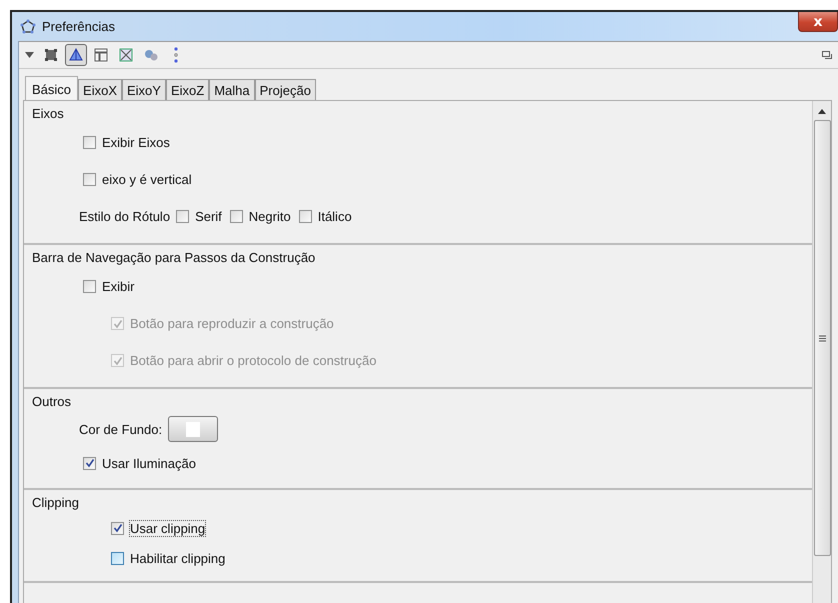 The width and height of the screenshot is (838, 603). I want to click on section-title: Clipping, so click(56, 503).